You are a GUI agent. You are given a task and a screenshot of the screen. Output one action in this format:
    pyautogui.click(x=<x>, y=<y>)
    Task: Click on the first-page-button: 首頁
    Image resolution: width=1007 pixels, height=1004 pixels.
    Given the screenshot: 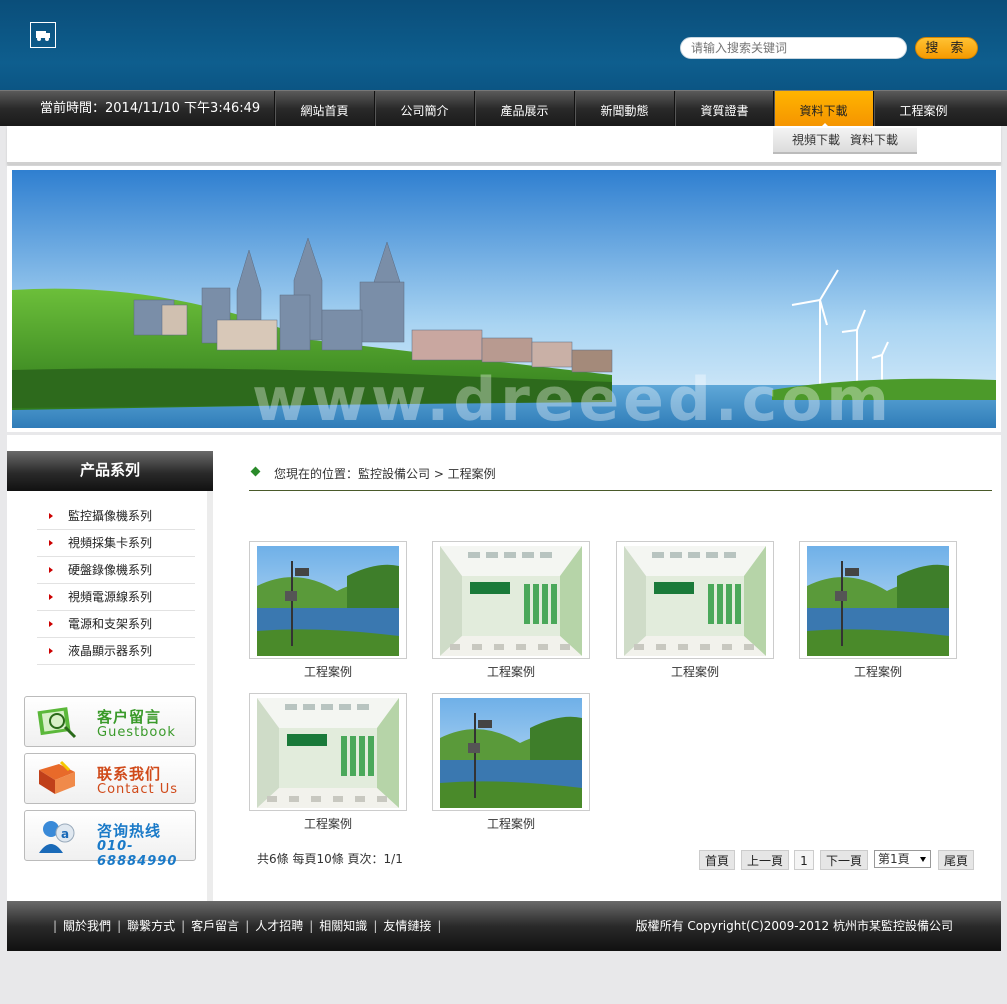 What is the action you would take?
    pyautogui.click(x=717, y=860)
    